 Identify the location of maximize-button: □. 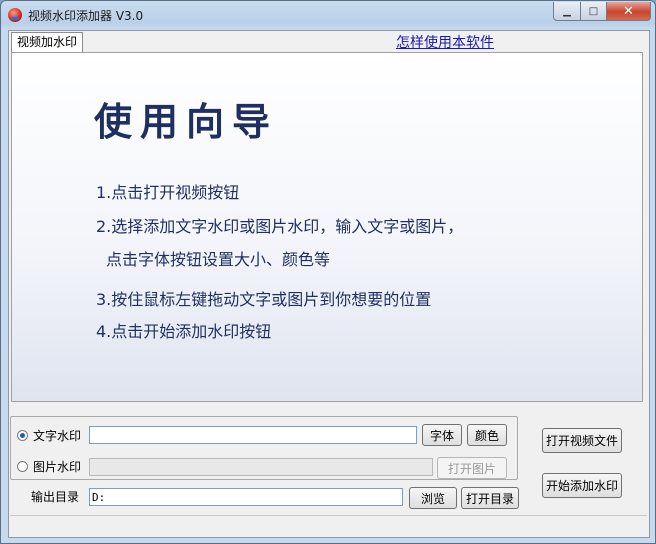
(594, 11).